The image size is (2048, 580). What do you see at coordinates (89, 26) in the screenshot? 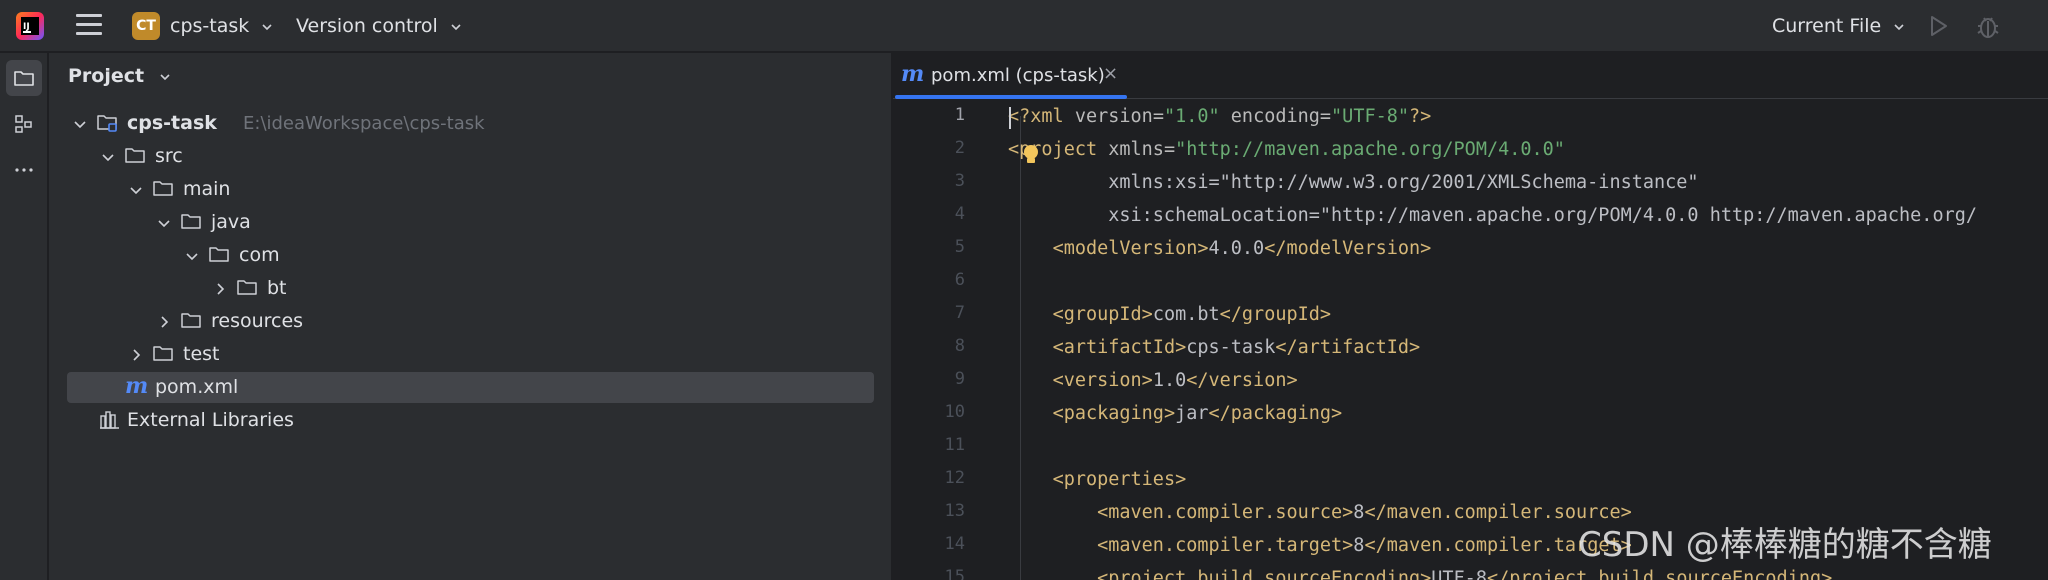
I see `main-menu-icon` at bounding box center [89, 26].